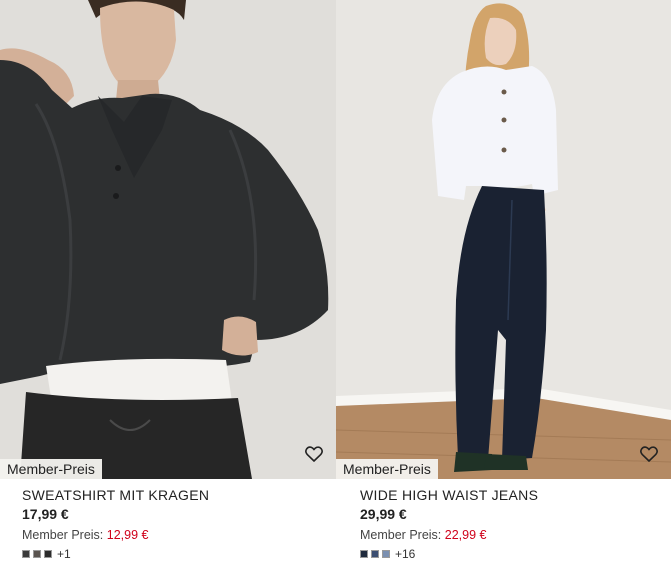  I want to click on member-price-line: Member Preis: 12,99 €, so click(175, 535).